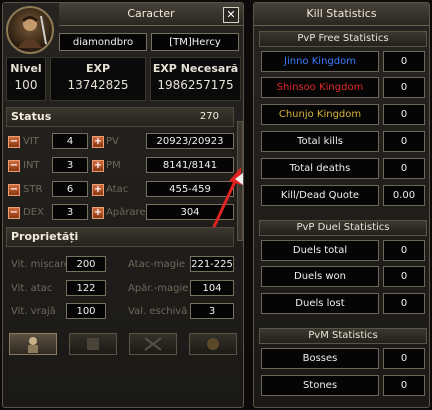 The height and width of the screenshot is (410, 432). What do you see at coordinates (404, 276) in the screenshot?
I see `duels-won-value: 0` at bounding box center [404, 276].